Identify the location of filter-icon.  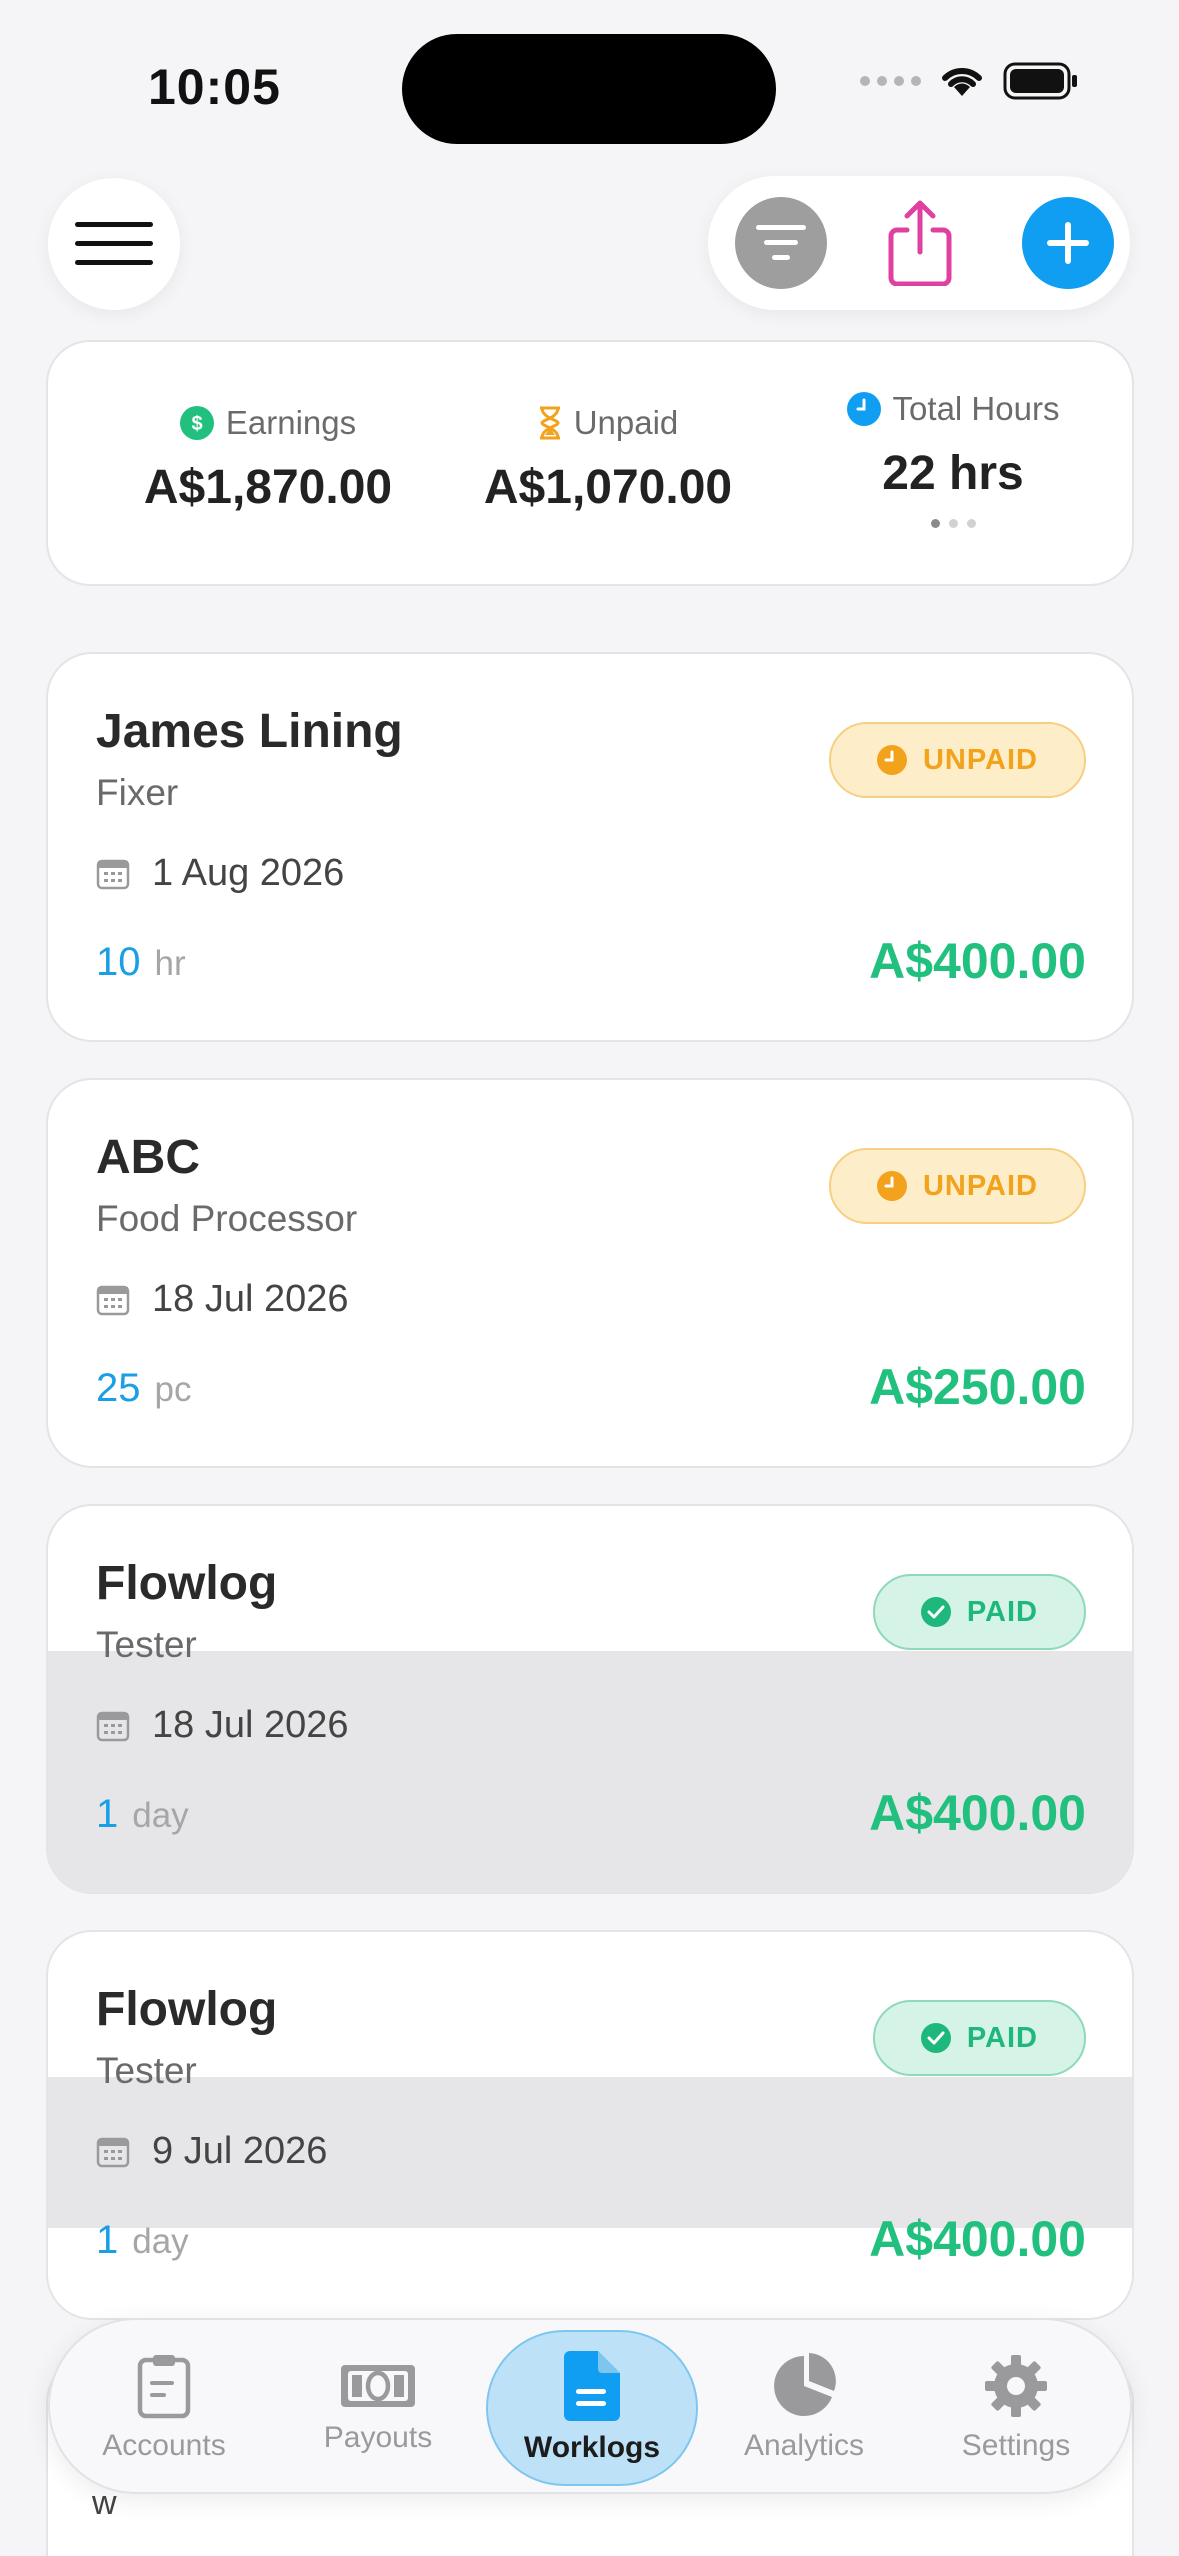
(781, 242).